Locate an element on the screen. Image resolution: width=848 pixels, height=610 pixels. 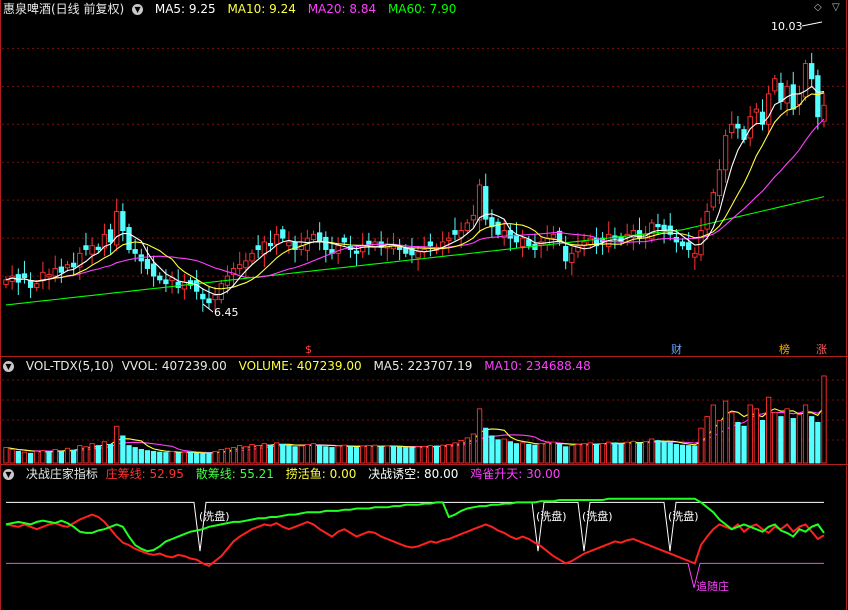
washout-label-3: (洗盘) is located at coordinates (597, 516).